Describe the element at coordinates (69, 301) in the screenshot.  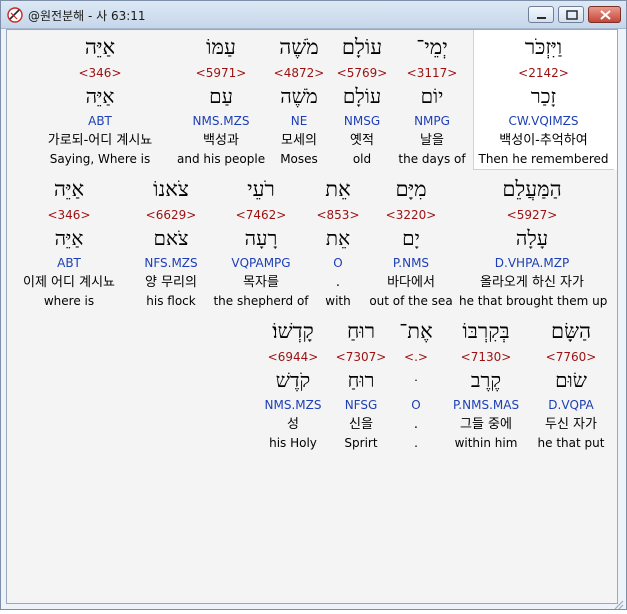
I see `english-gloss: where is` at that location.